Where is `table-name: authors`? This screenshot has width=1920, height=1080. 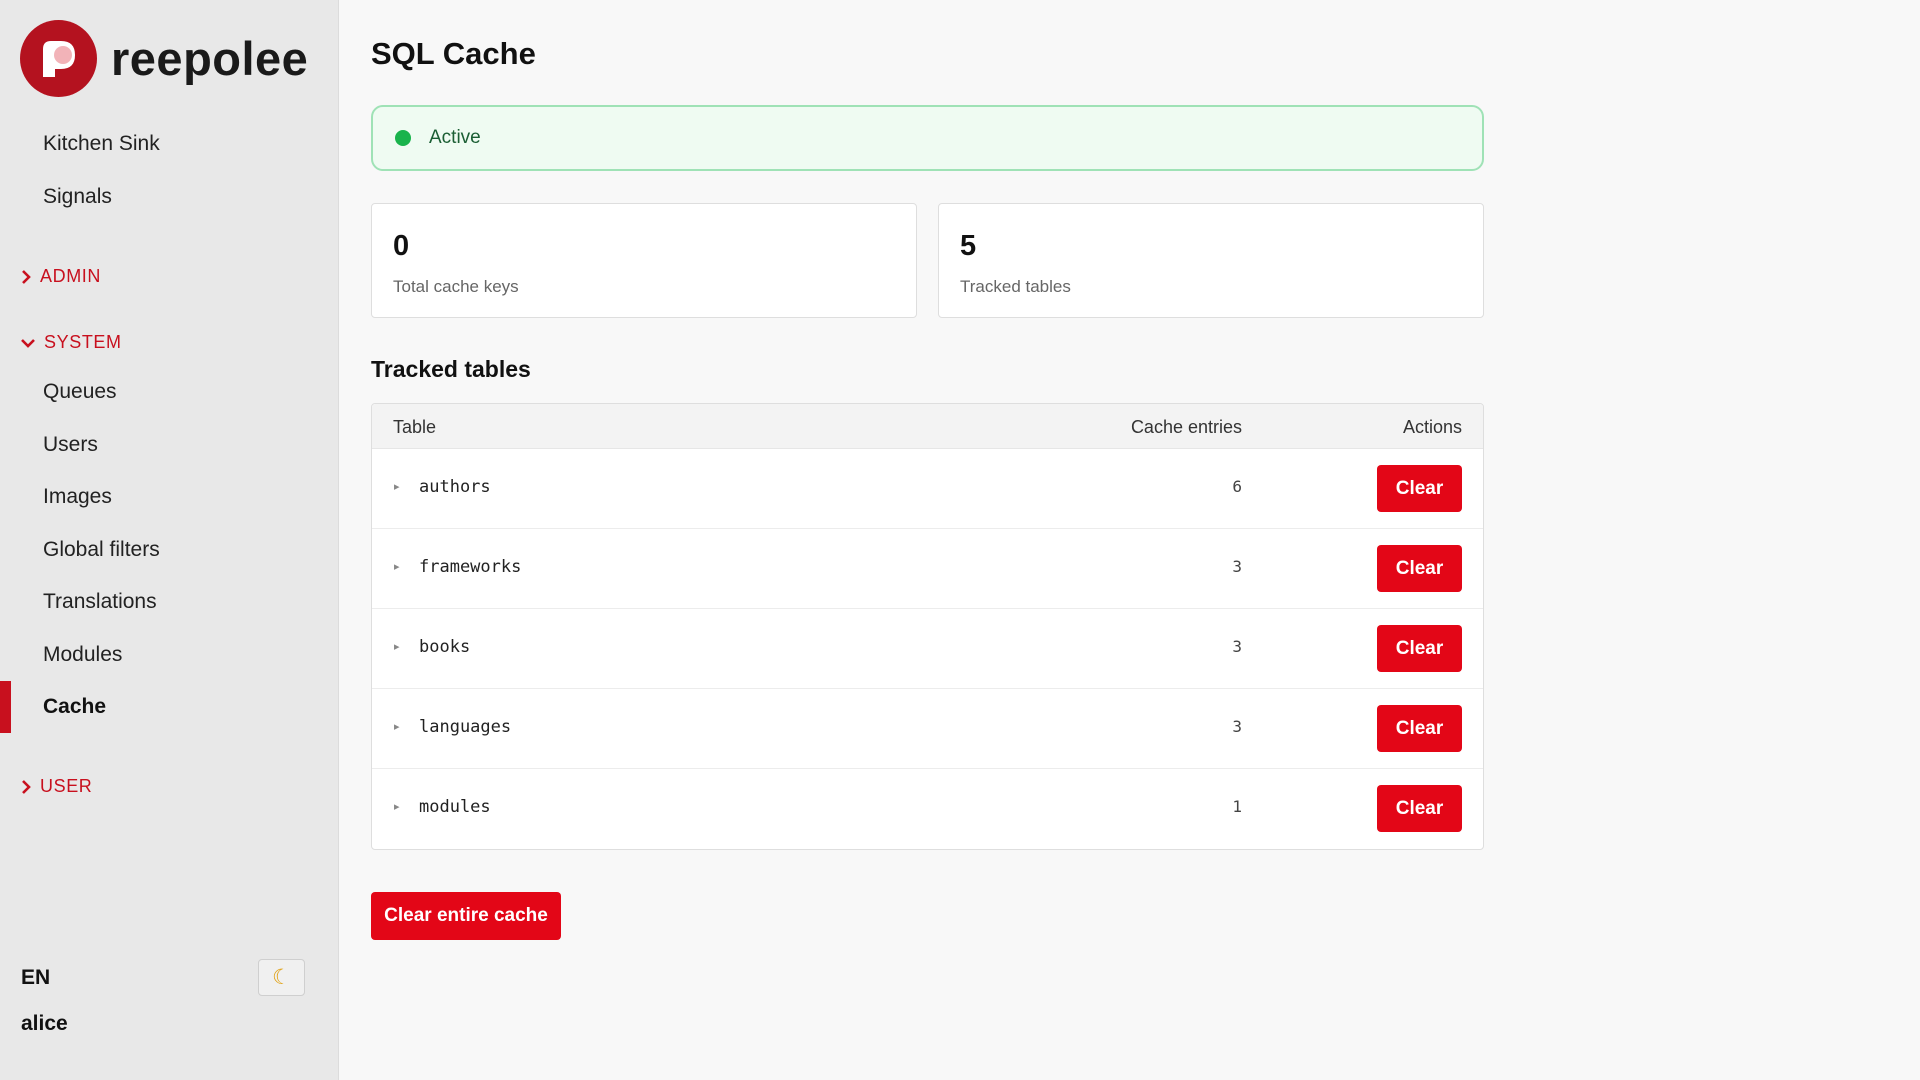 table-name: authors is located at coordinates (455, 487).